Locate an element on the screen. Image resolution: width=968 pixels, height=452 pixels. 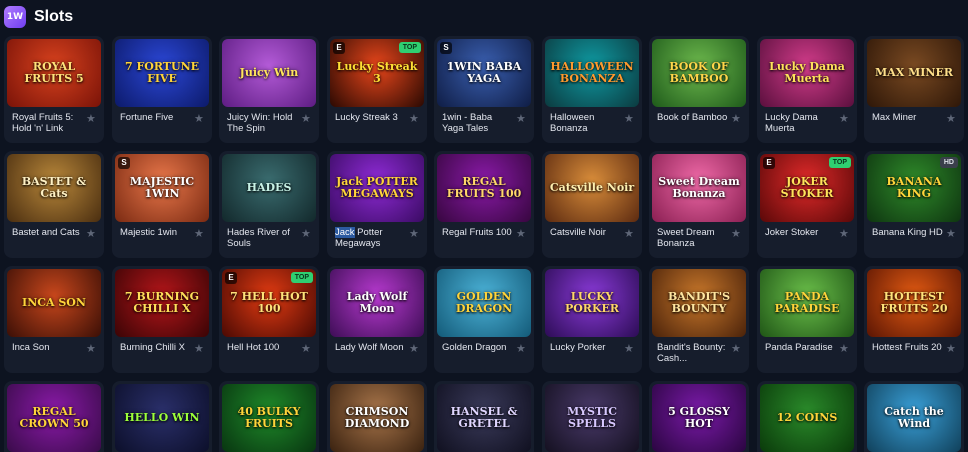
game-name: Panda Paradise is located at coordinates (801, 347).